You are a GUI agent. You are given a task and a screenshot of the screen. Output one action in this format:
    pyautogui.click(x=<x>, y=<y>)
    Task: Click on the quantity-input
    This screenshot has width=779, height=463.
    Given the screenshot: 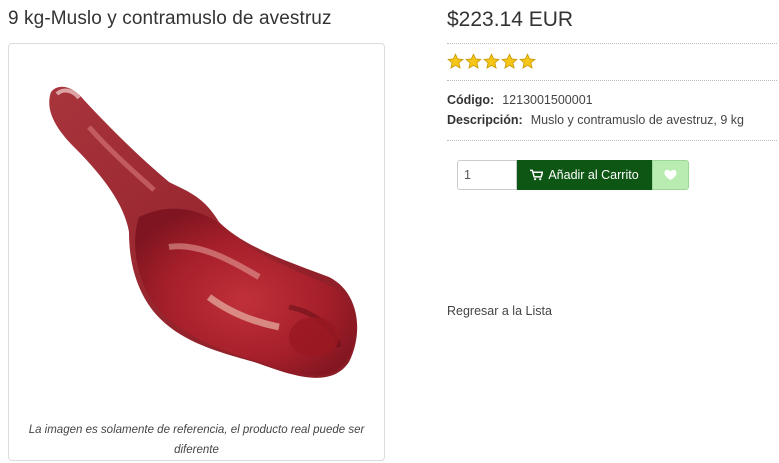 What is the action you would take?
    pyautogui.click(x=487, y=175)
    